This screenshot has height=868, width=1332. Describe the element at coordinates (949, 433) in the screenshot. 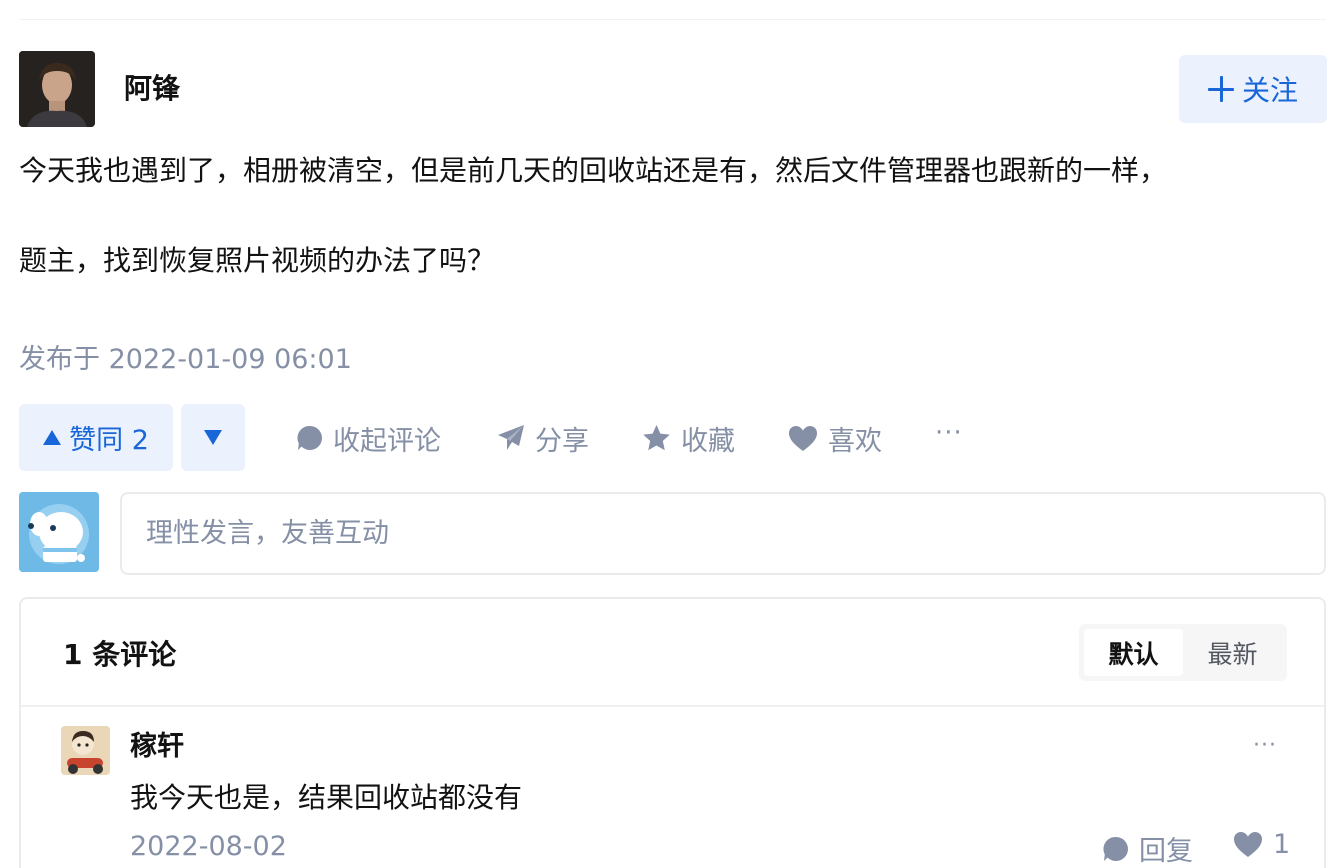

I see `more-actions-button: ···` at that location.